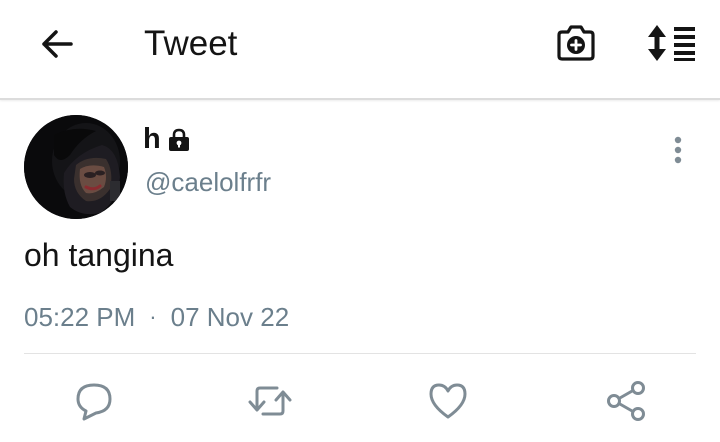  I want to click on tweet-date: 07 Nov 22, so click(230, 317).